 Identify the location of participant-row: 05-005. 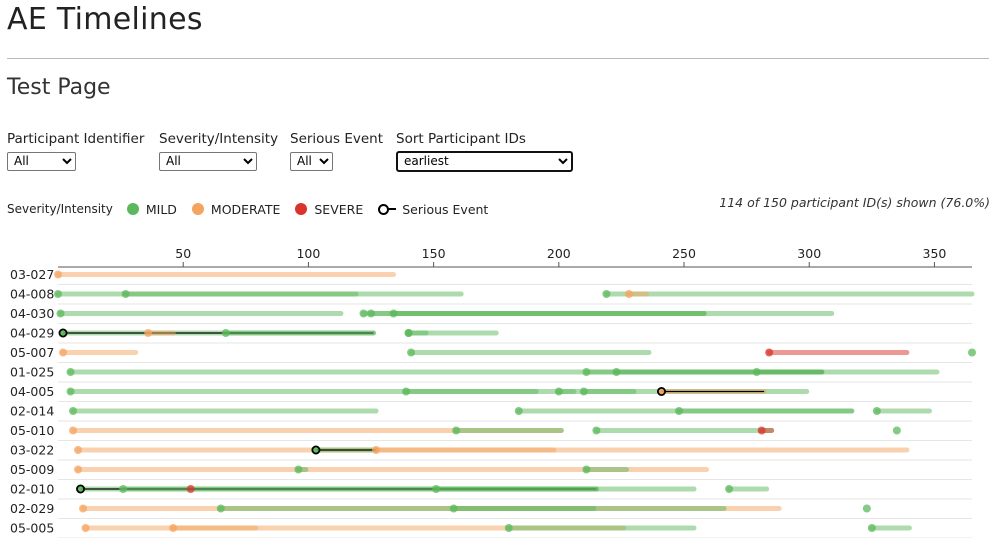
(491, 529).